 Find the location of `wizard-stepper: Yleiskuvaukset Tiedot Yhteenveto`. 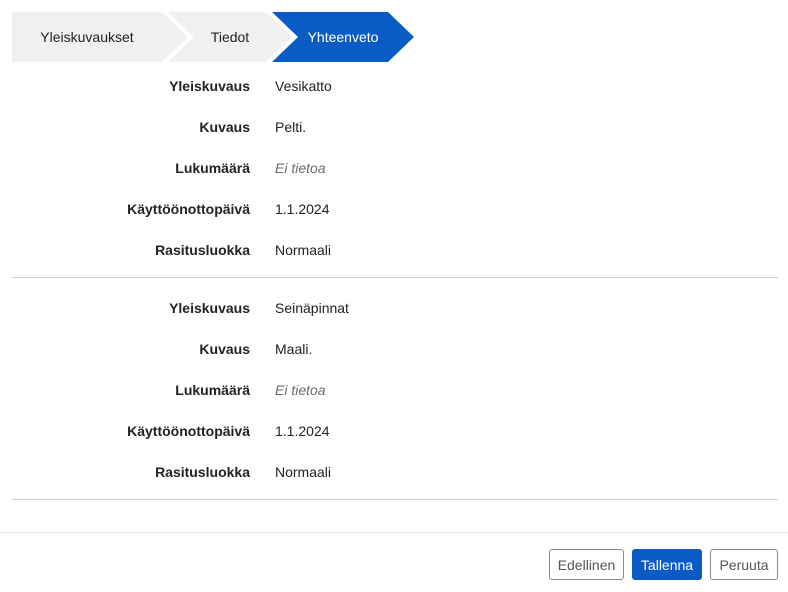

wizard-stepper: Yleiskuvaukset Tiedot Yhteenveto is located at coordinates (222, 37).